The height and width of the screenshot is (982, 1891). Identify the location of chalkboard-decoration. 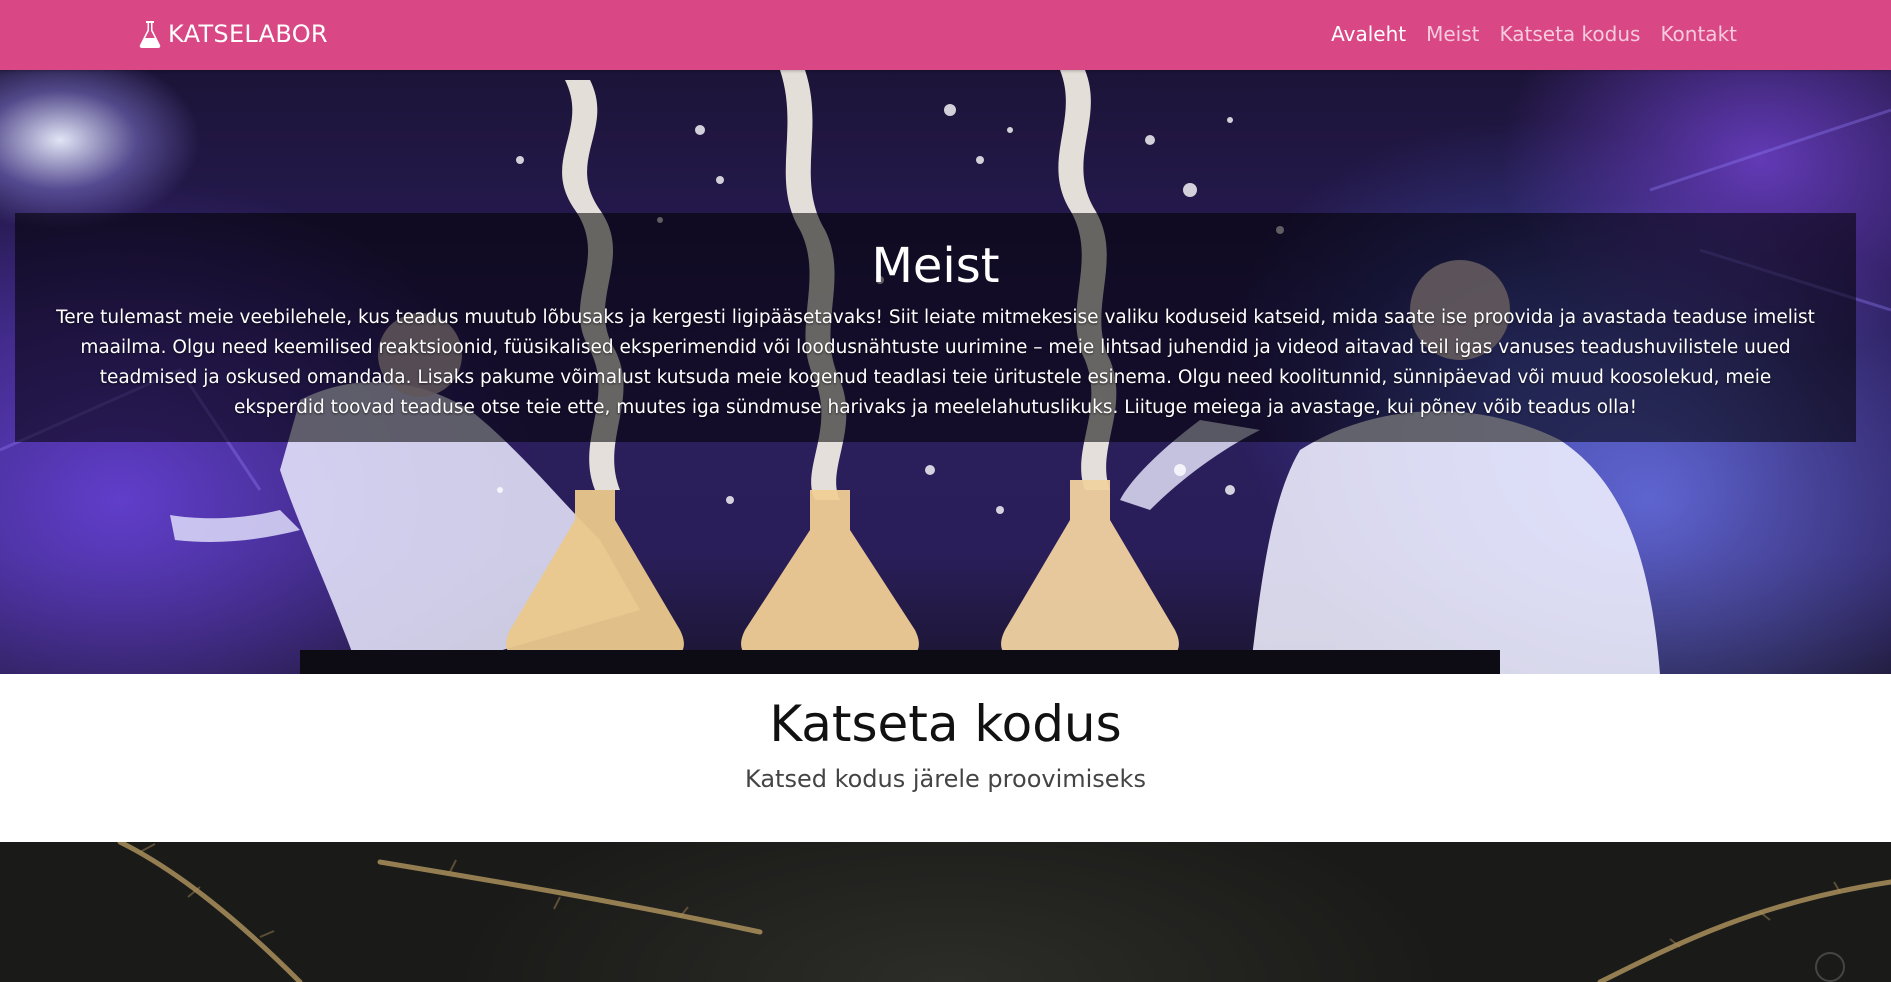
(1004, 912).